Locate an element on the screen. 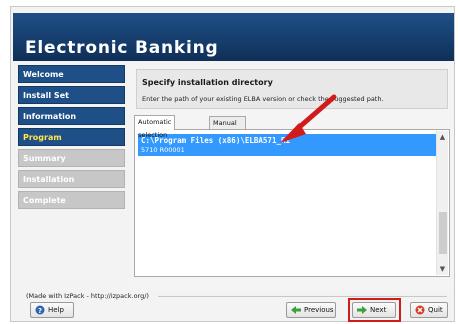 The image size is (460, 324). previous-label: Previous is located at coordinates (319, 310).